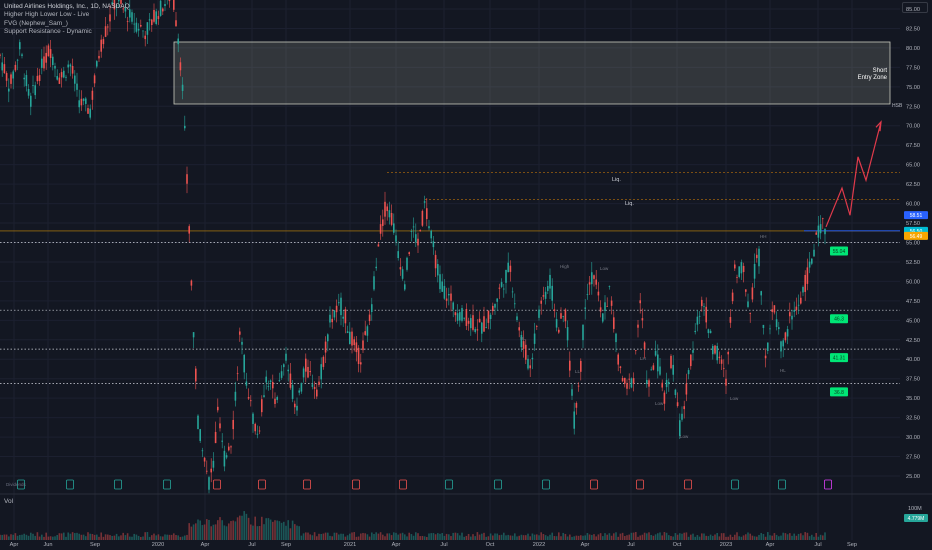  What do you see at coordinates (67, 24) in the screenshot?
I see `indicator-fvg: FVG (Nephew_Sam_)` at bounding box center [67, 24].